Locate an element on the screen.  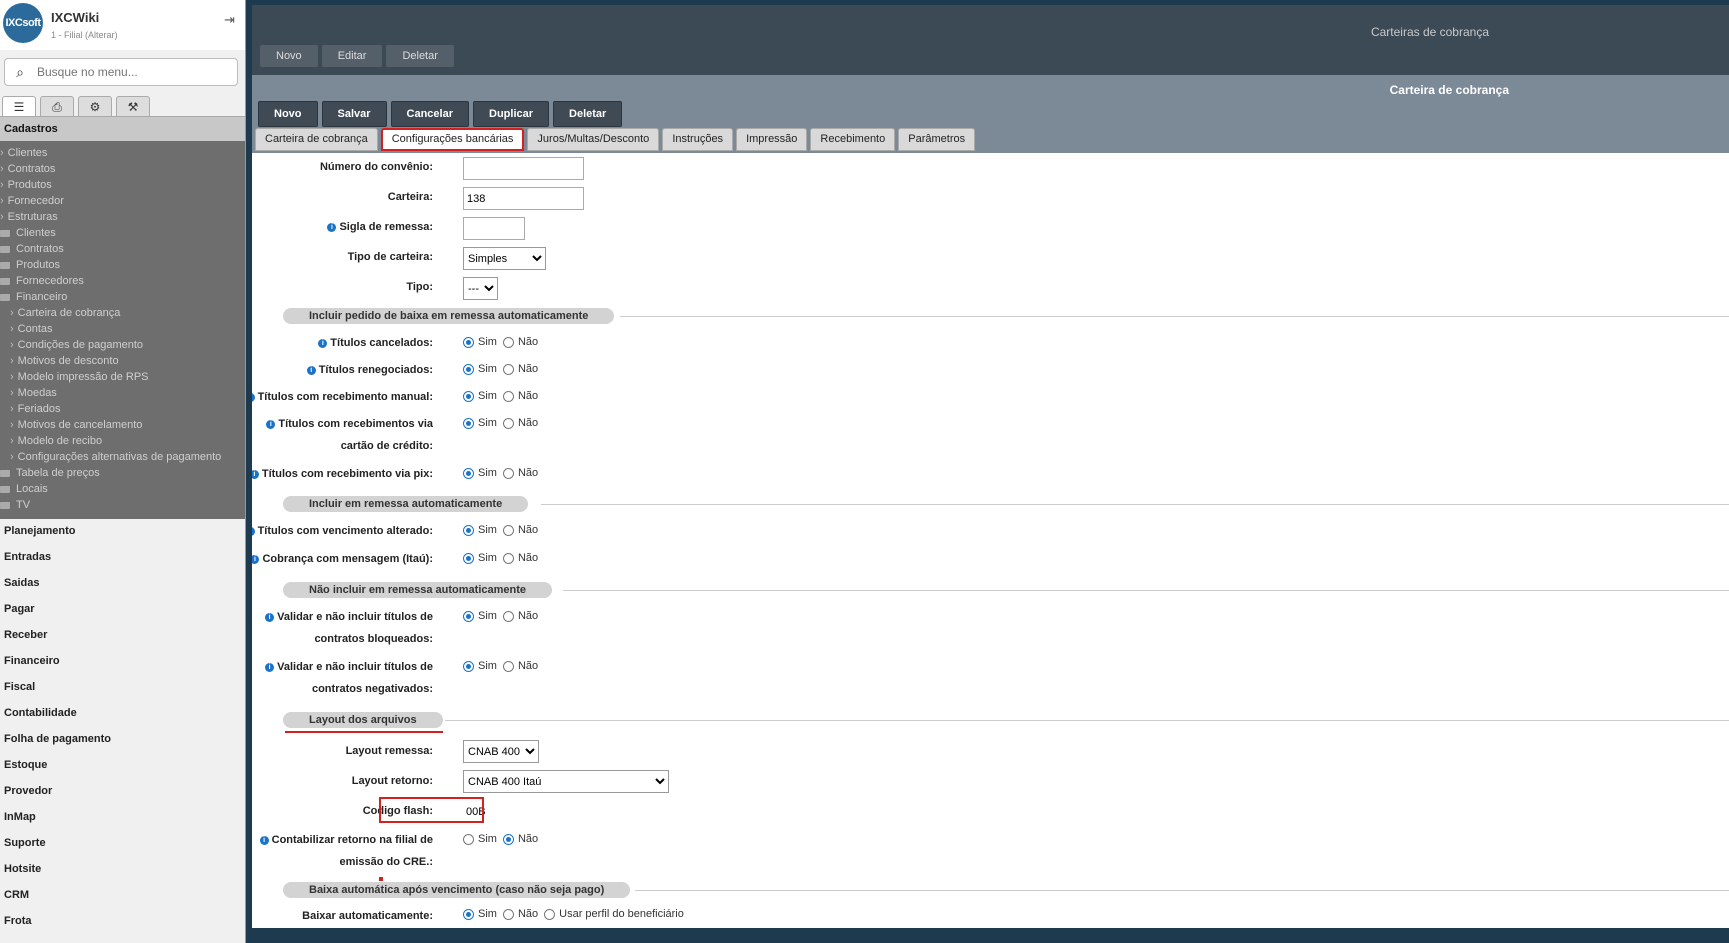
menu-item: Pagar is located at coordinates (122, 609).